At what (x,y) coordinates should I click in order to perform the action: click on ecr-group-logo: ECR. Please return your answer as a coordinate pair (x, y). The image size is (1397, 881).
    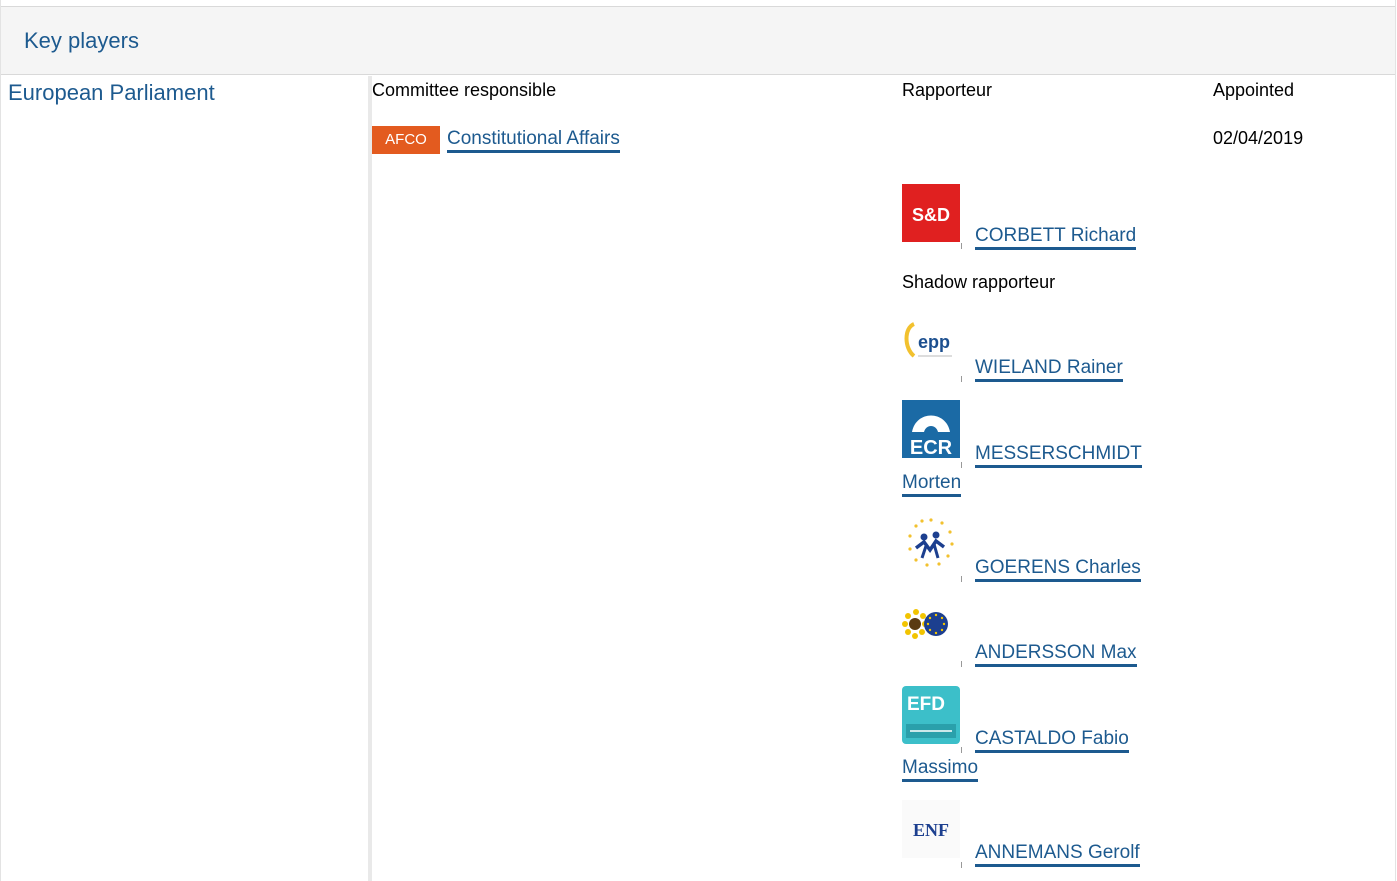
    Looking at the image, I should click on (931, 429).